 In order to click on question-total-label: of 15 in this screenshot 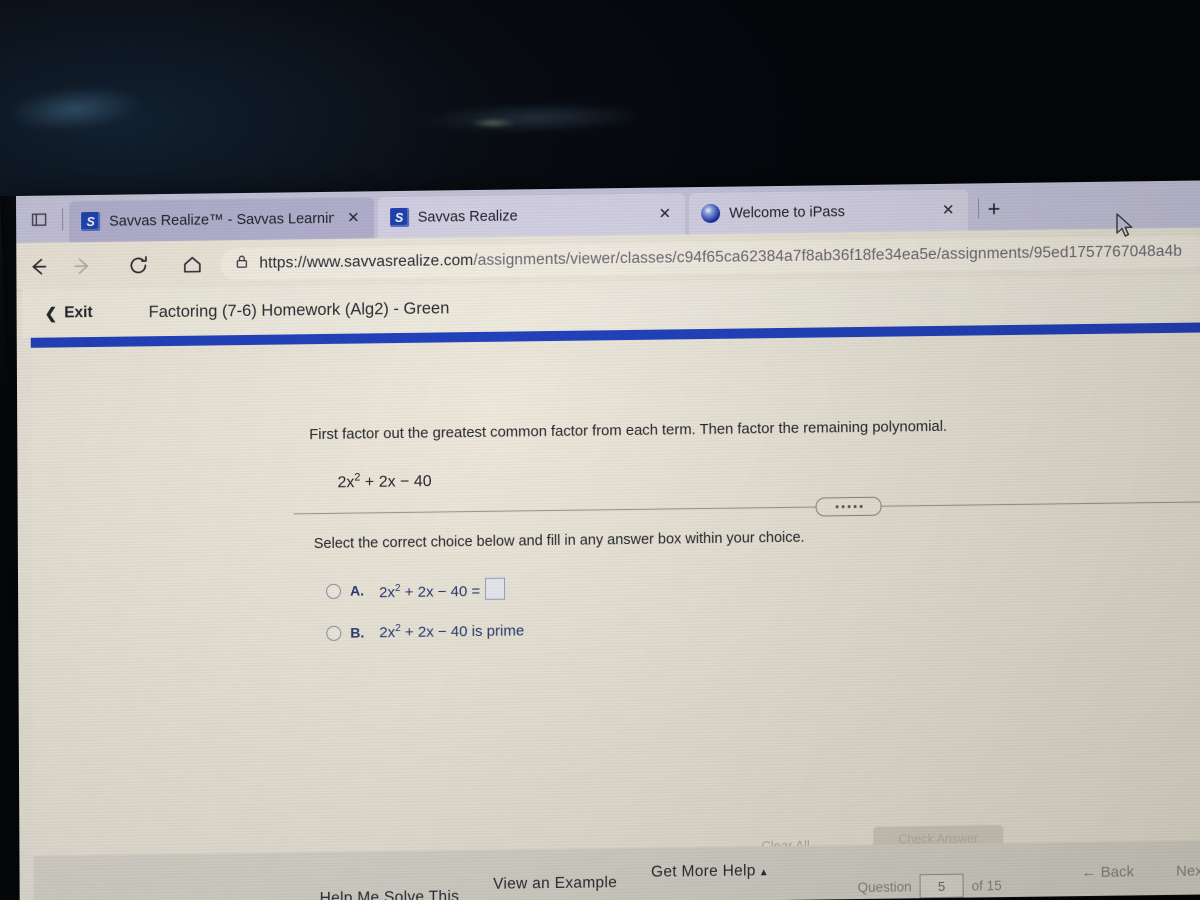, I will do `click(986, 885)`.